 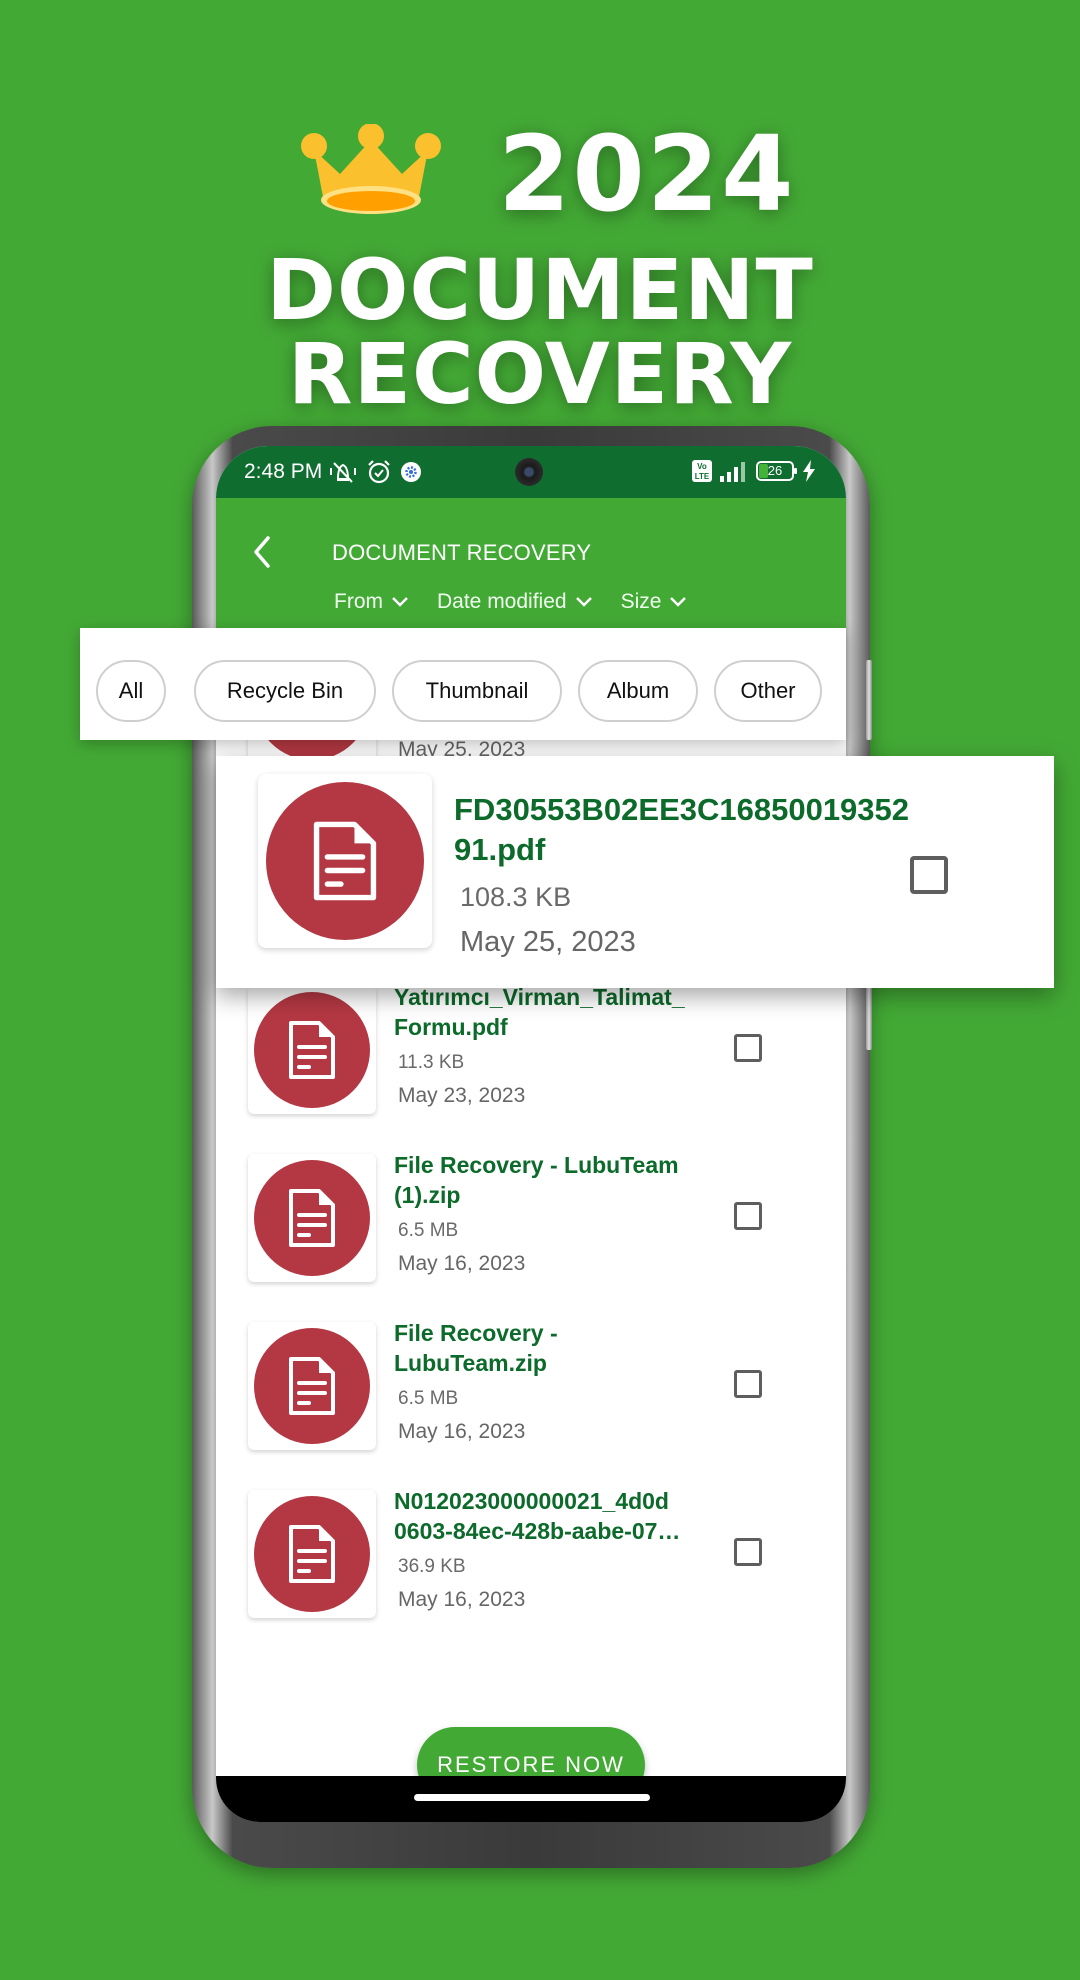 I want to click on file-name: File Recovery - LubuTeam.zip, so click(x=476, y=1348).